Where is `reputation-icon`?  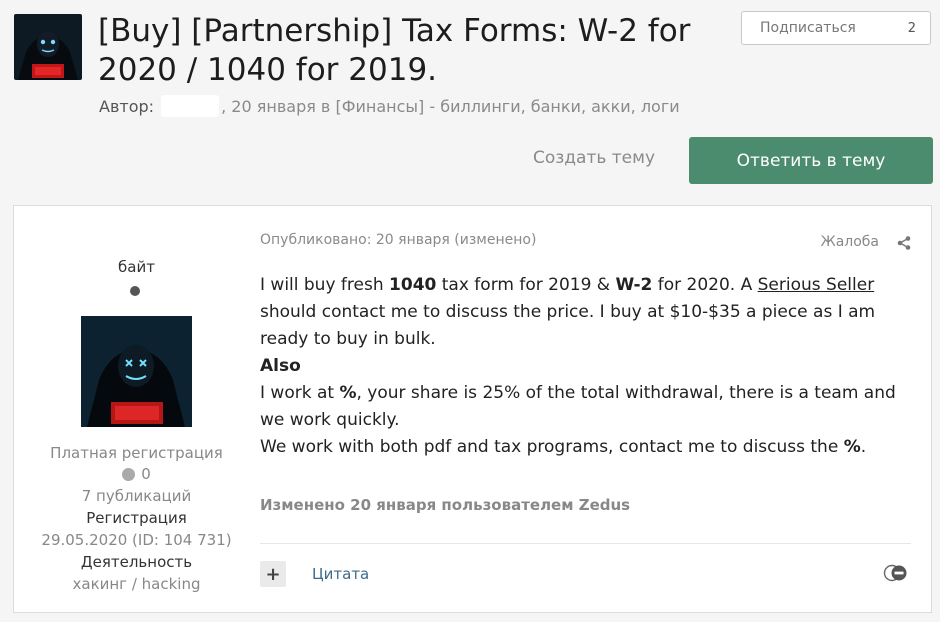 reputation-icon is located at coordinates (129, 474).